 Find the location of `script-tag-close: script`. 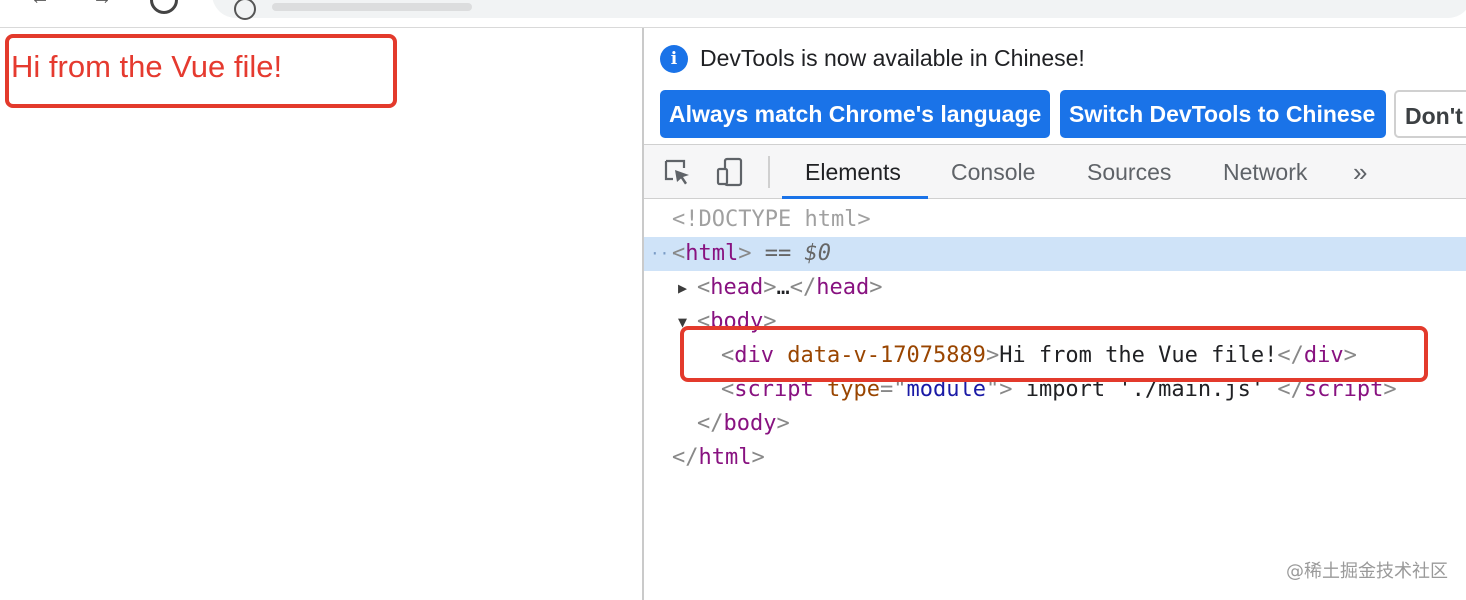

script-tag-close: script is located at coordinates (1343, 389).